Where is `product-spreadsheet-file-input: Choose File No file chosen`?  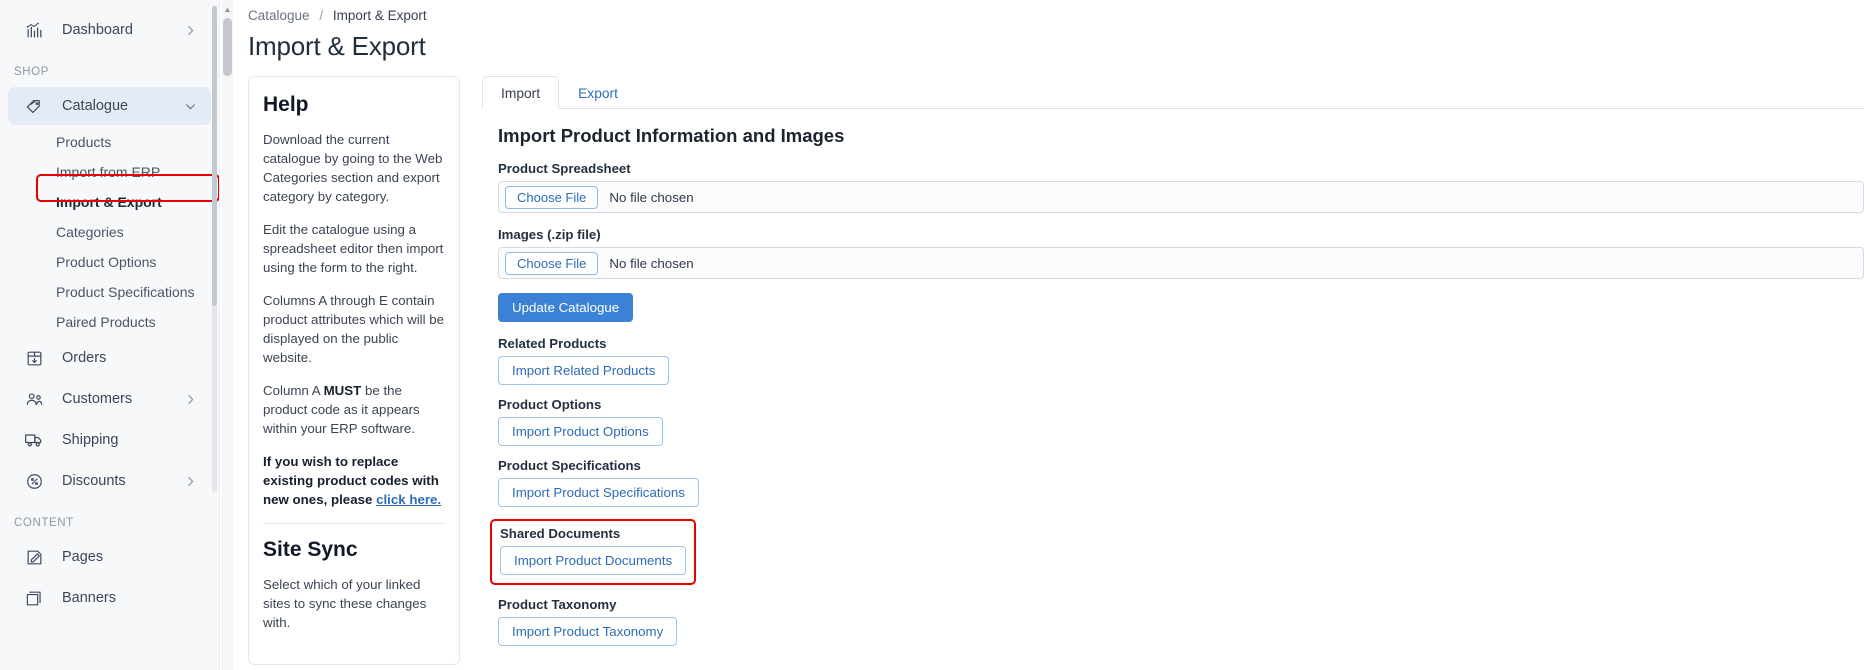 product-spreadsheet-file-input: Choose File No file chosen is located at coordinates (1181, 197).